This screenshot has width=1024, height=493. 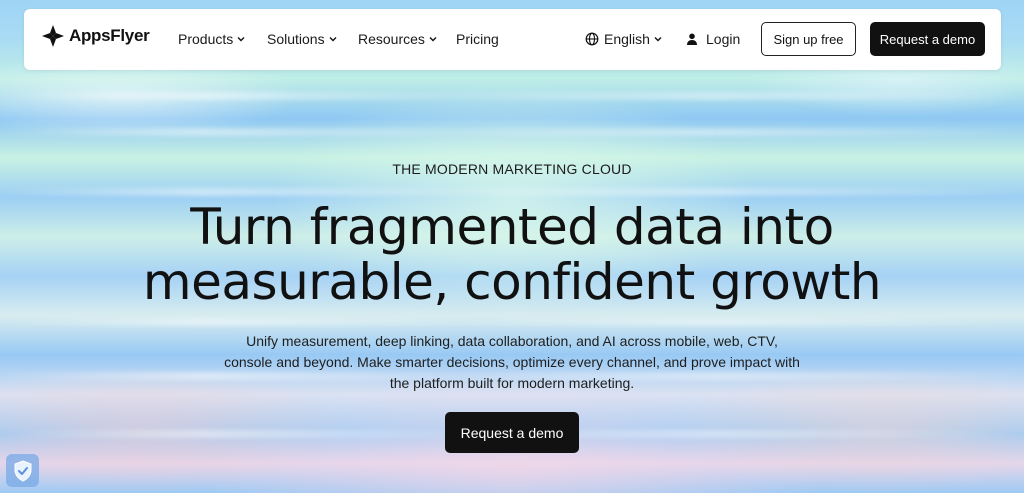 What do you see at coordinates (723, 39) in the screenshot?
I see `login-label: Login` at bounding box center [723, 39].